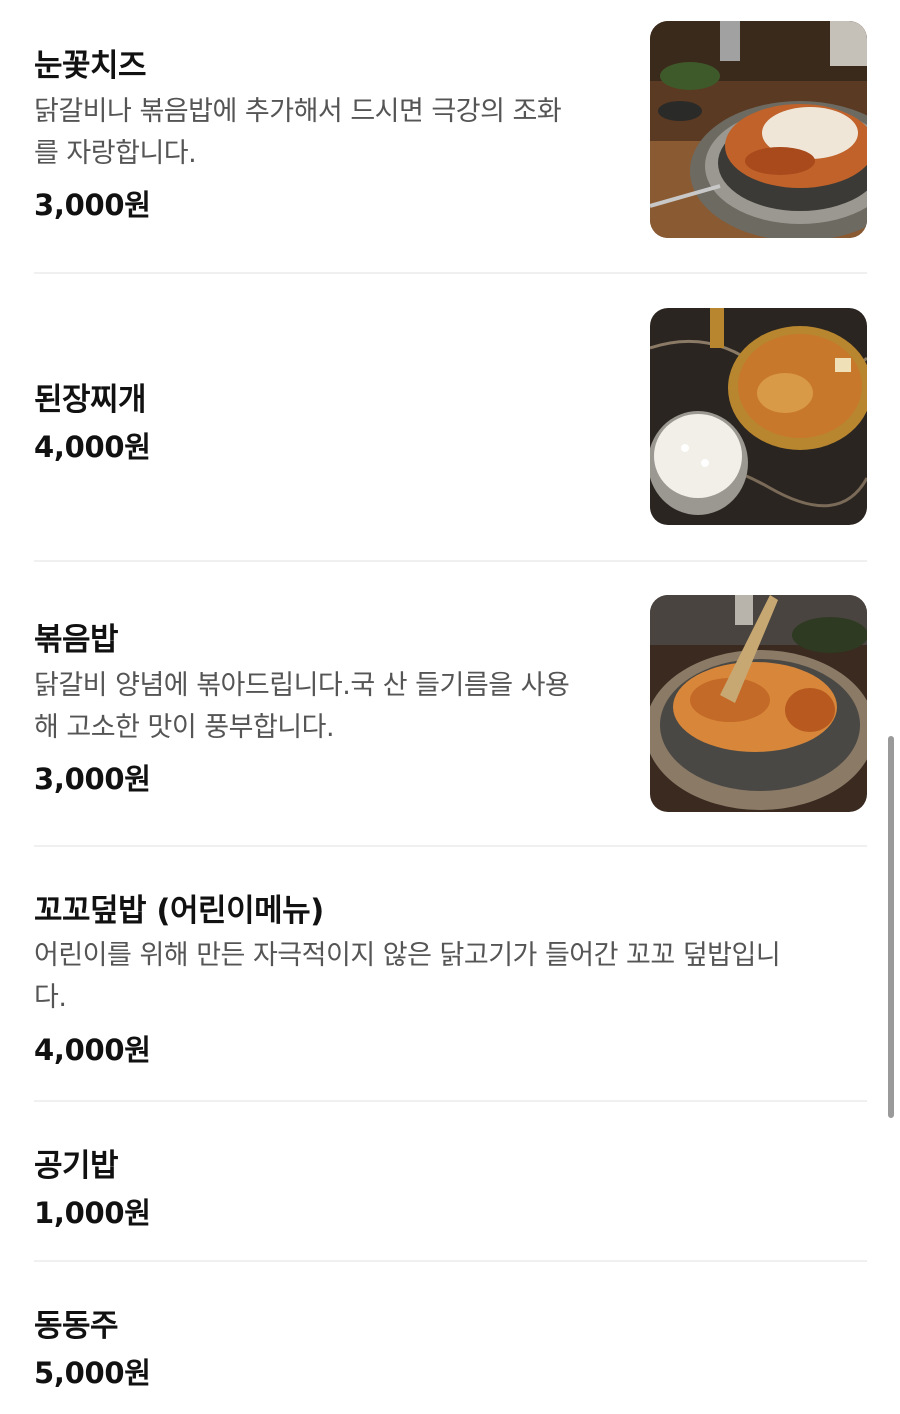 Image resolution: width=900 pixels, height=1414 pixels. What do you see at coordinates (76, 640) in the screenshot?
I see `menu-item-name: 볶음밥` at bounding box center [76, 640].